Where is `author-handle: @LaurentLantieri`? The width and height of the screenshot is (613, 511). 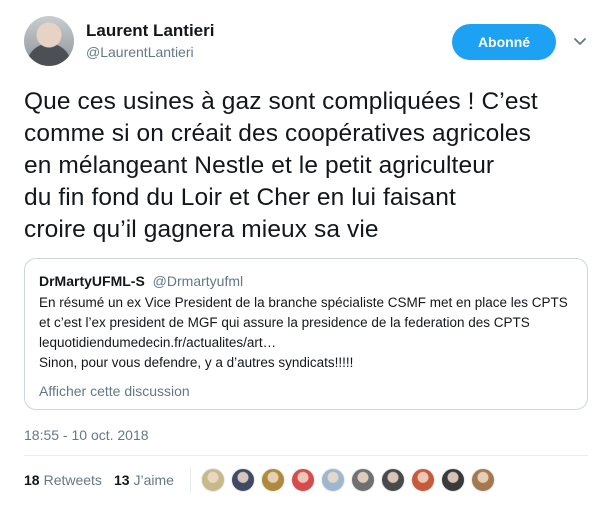 author-handle: @LaurentLantieri is located at coordinates (150, 52).